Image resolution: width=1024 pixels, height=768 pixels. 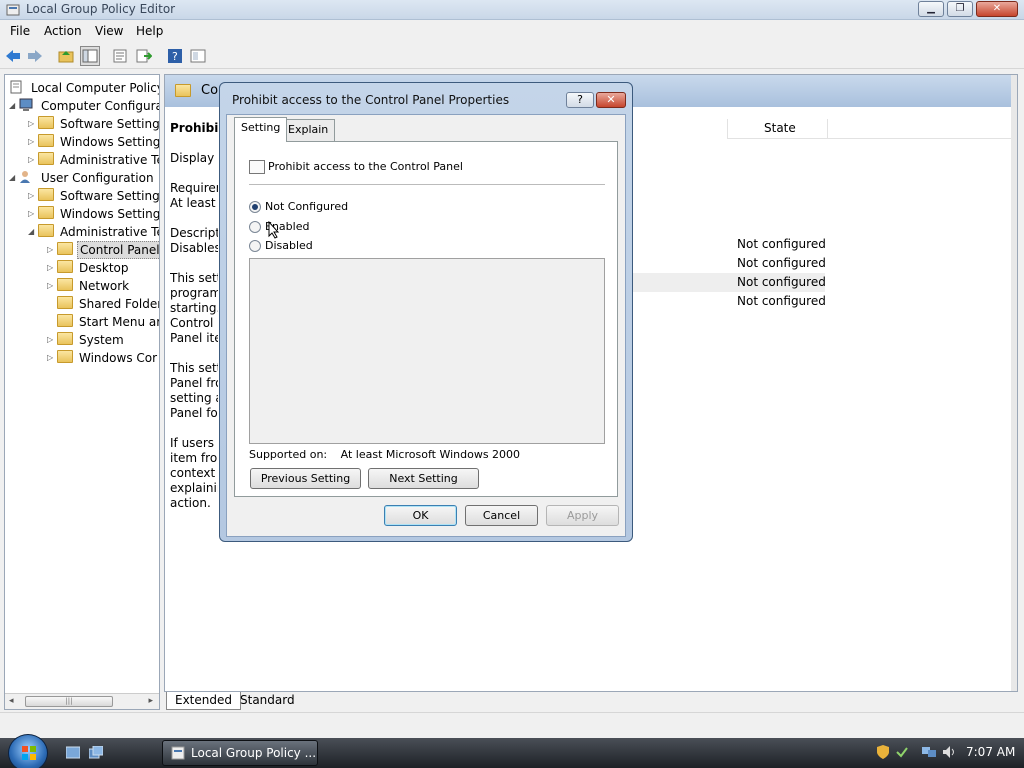 I want to click on security-shield-icon, so click(x=883, y=752).